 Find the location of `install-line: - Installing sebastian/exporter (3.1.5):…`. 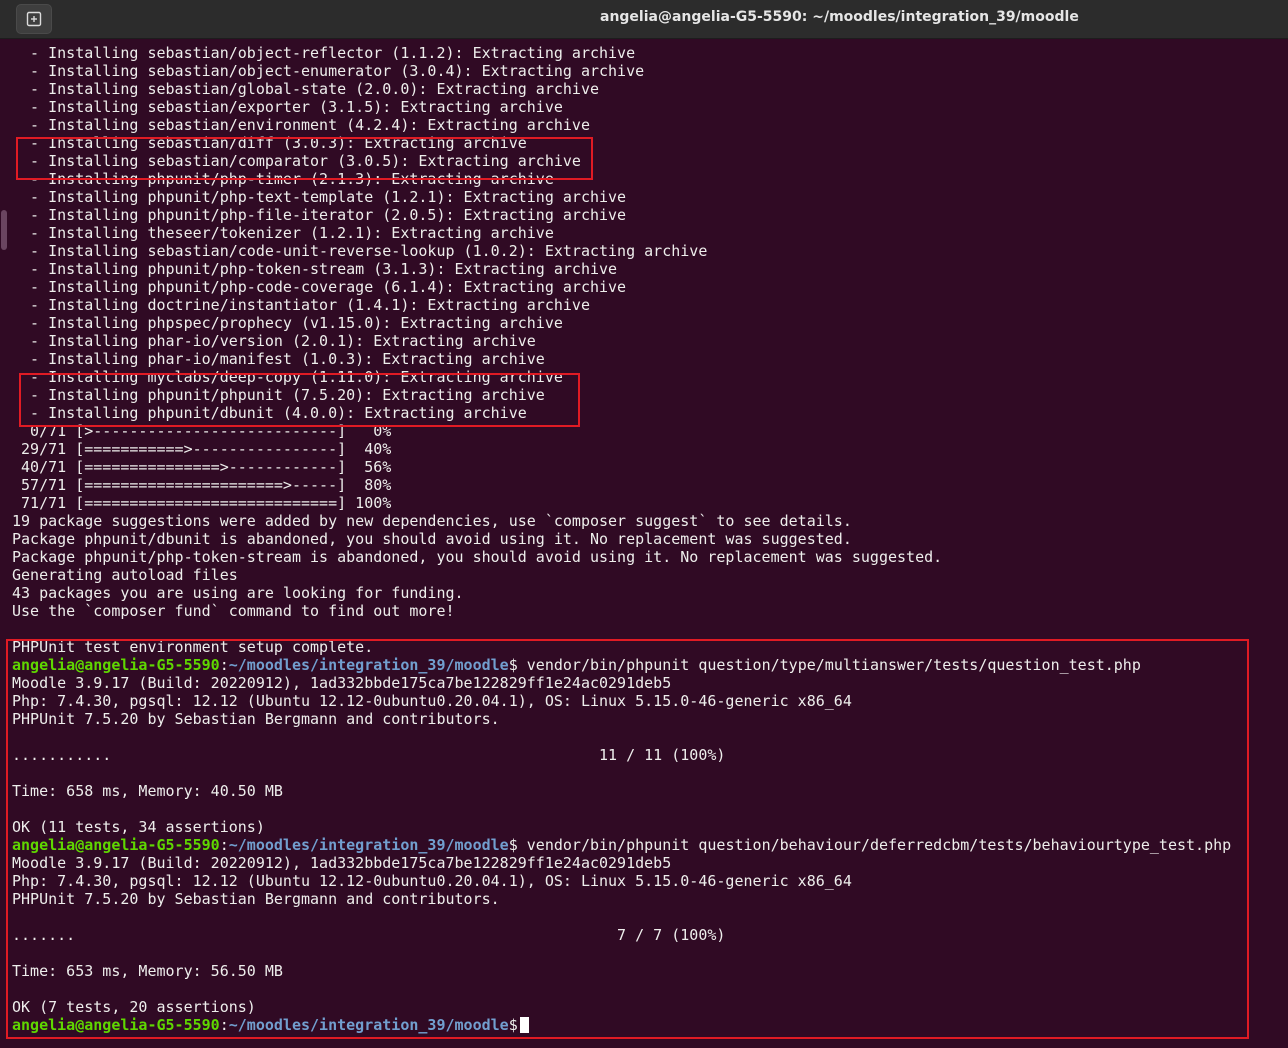

install-line: - Installing sebastian/exporter (3.1.5):… is located at coordinates (287, 107).